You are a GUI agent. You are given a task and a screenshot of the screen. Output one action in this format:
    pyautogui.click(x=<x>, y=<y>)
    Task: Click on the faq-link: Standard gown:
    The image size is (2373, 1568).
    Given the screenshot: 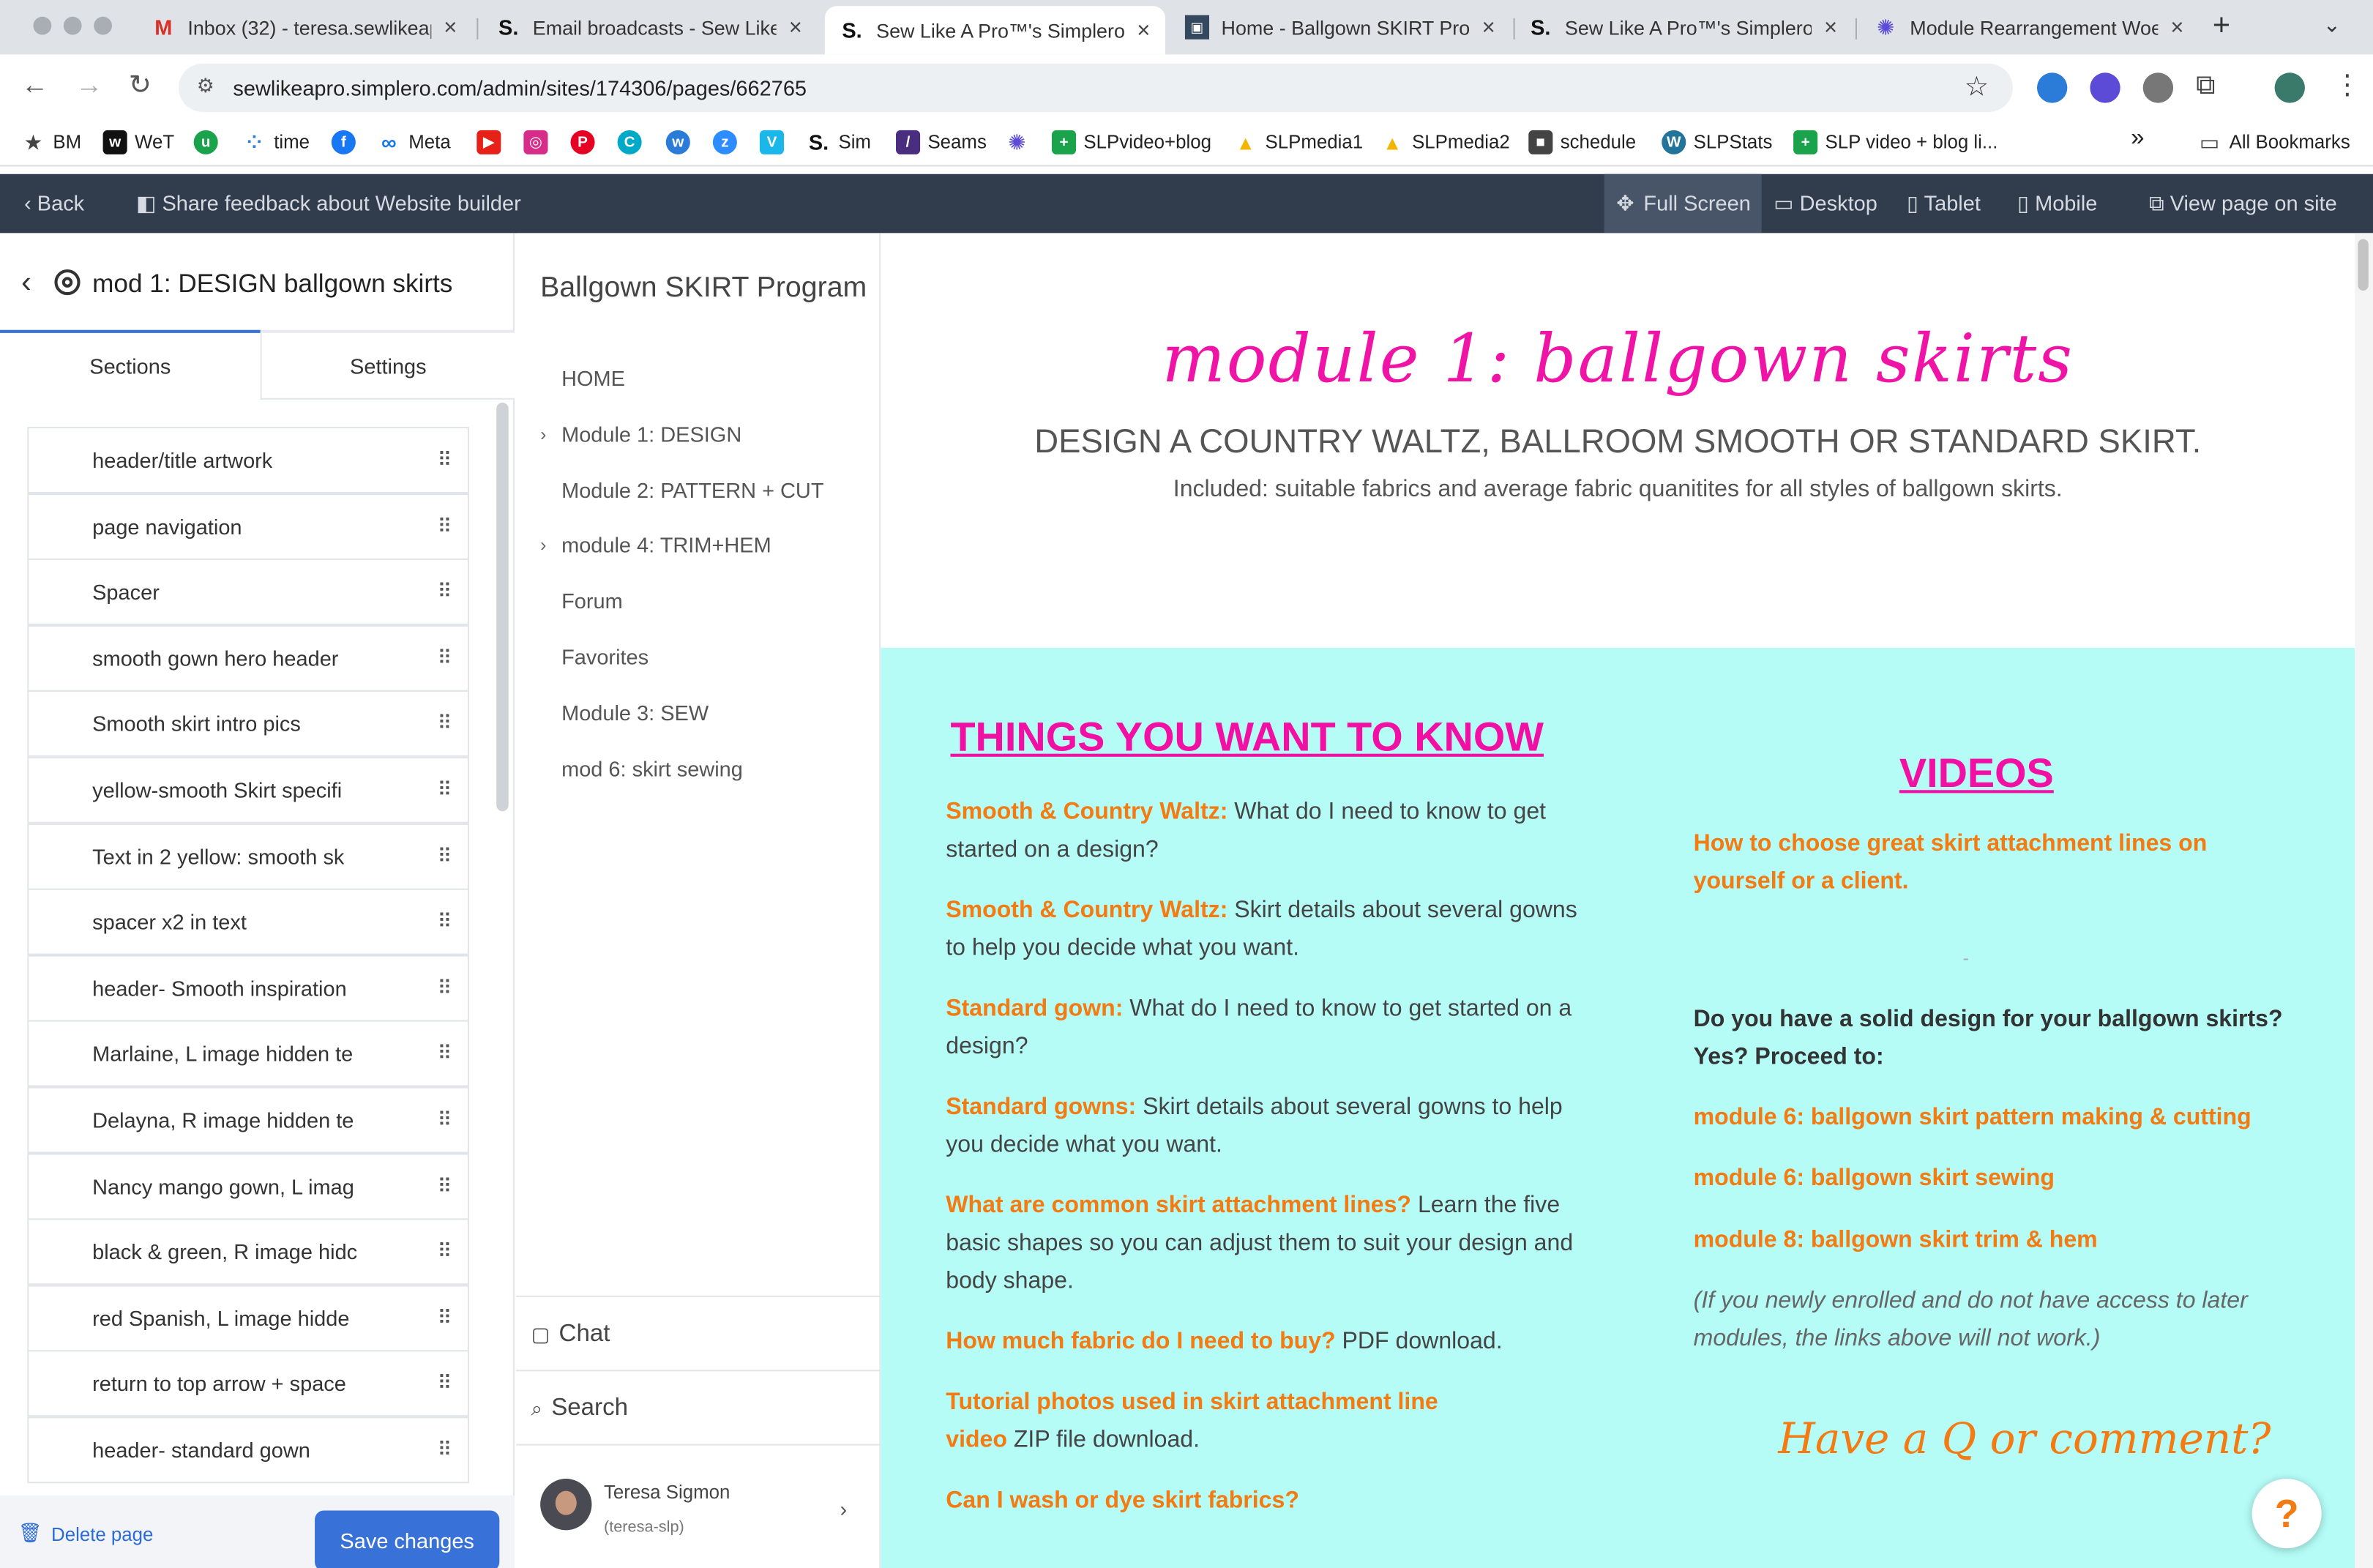 What is the action you would take?
    pyautogui.click(x=1035, y=1008)
    